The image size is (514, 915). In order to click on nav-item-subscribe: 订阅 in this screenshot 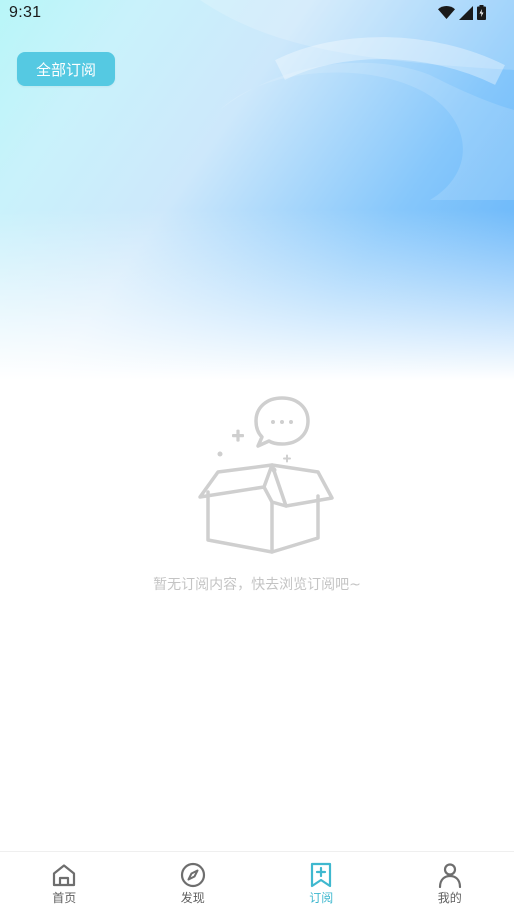, I will do `click(321, 883)`.